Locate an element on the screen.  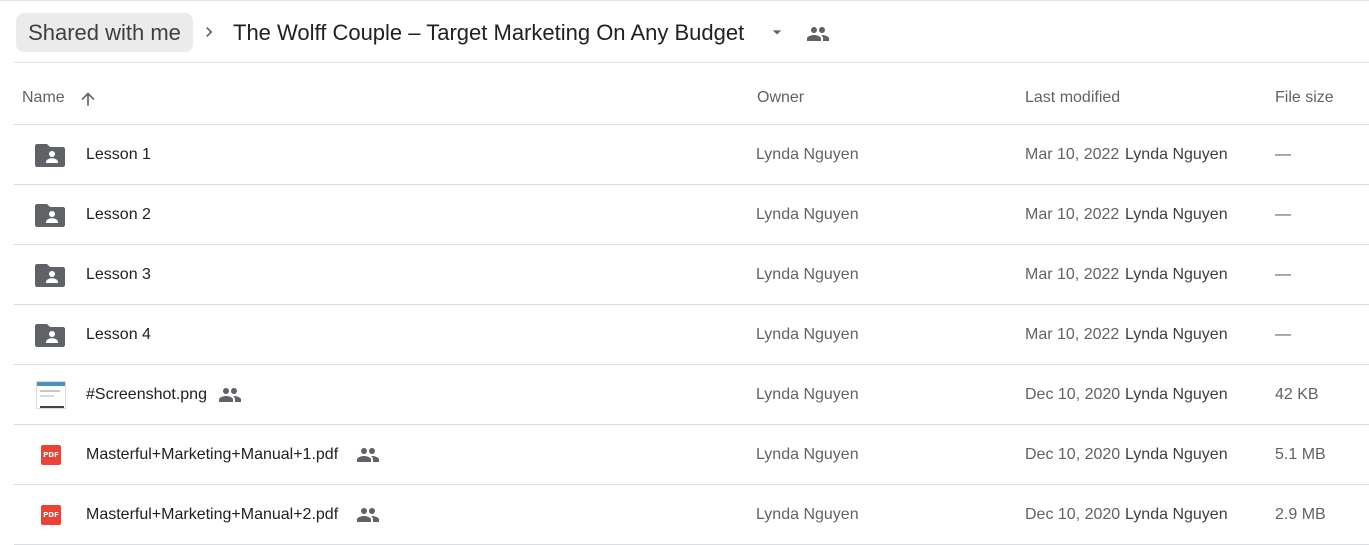
file-size: 42 KB is located at coordinates (1297, 394).